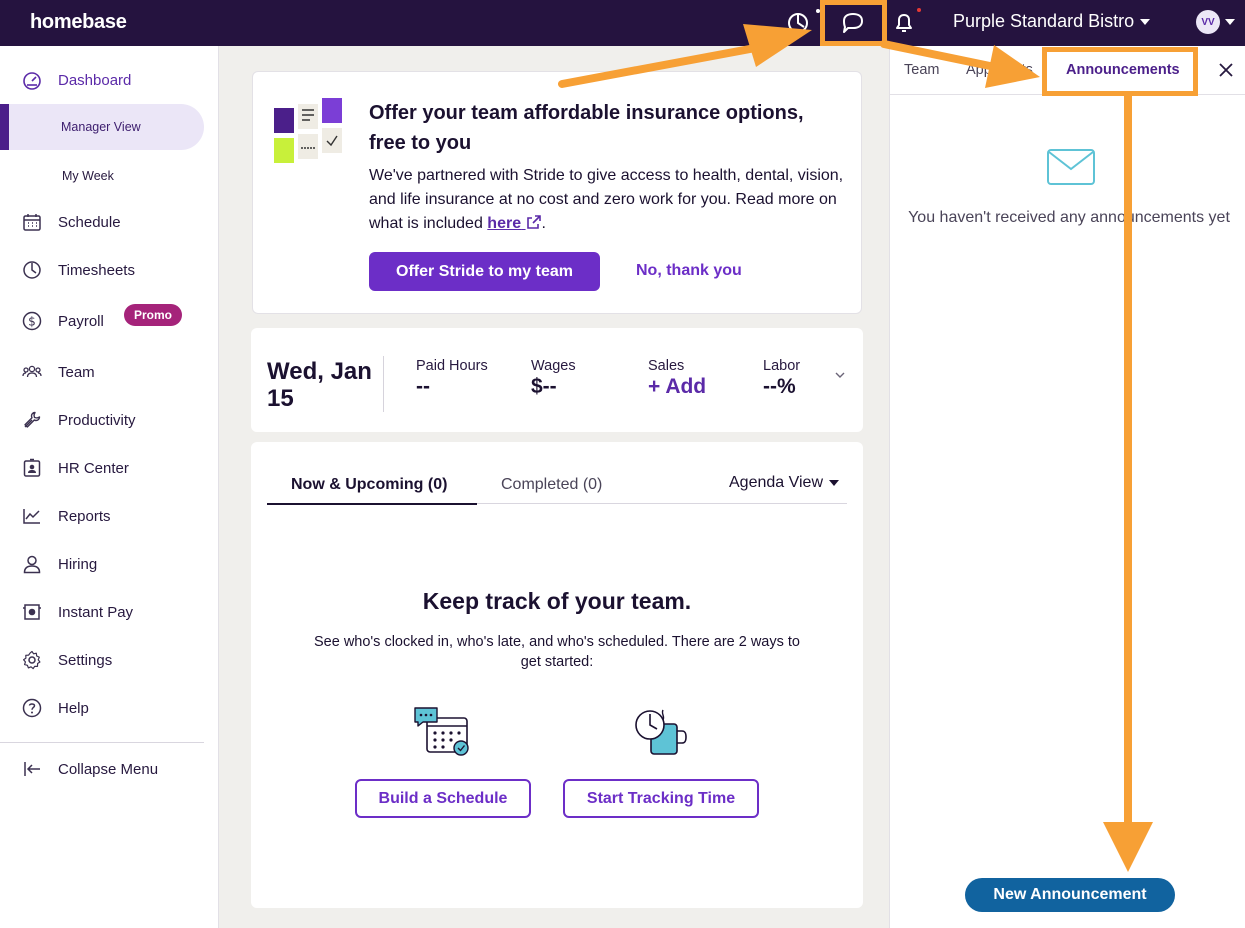  I want to click on person-icon, so click(32, 564).